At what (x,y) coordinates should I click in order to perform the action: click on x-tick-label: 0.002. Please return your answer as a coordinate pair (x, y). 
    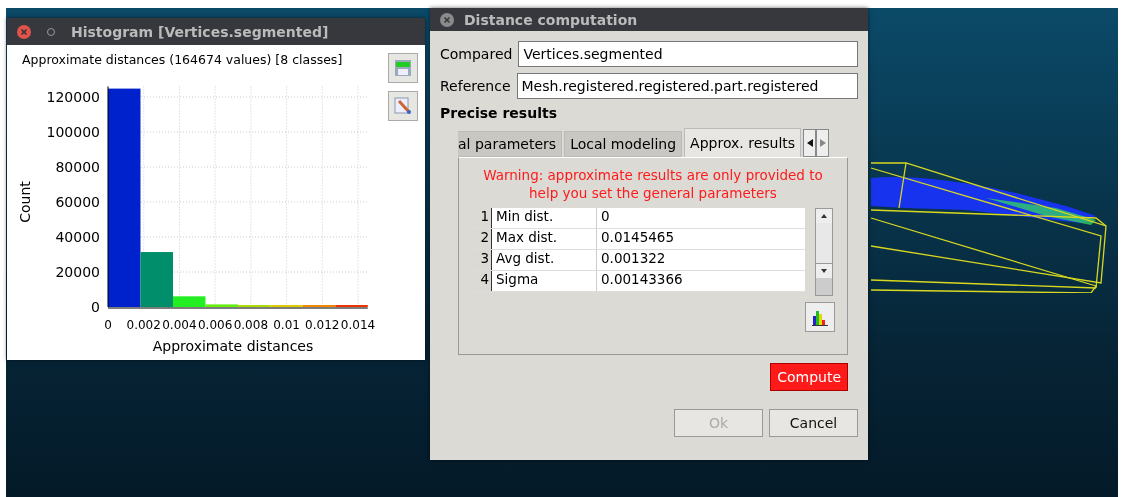
    Looking at the image, I should click on (143, 325).